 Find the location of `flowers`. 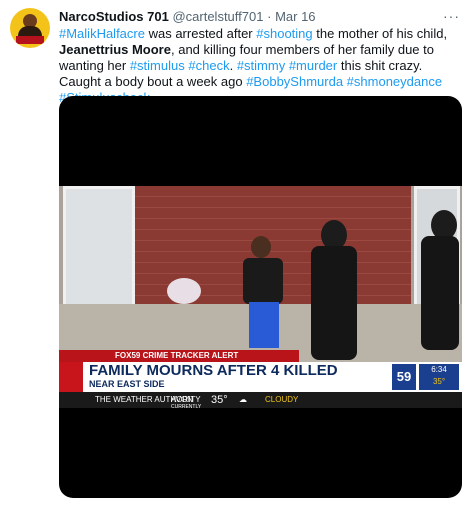

flowers is located at coordinates (184, 291).